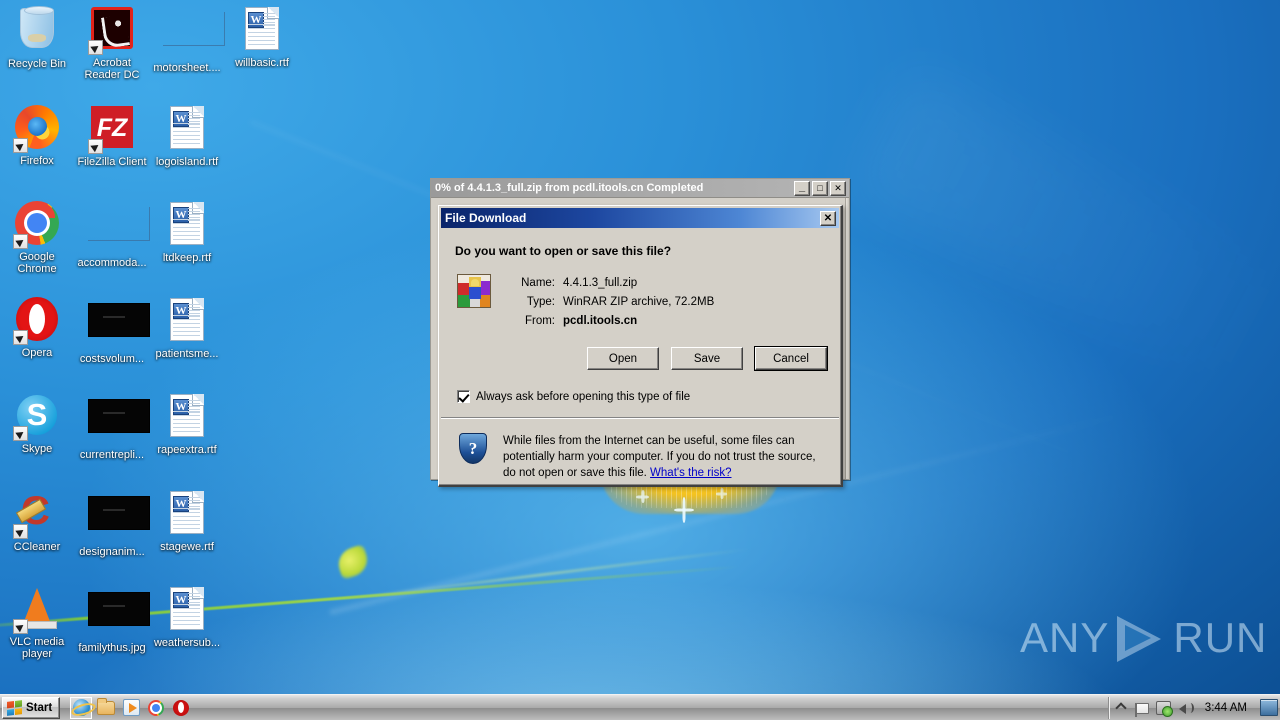 This screenshot has height=720, width=1280. What do you see at coordinates (187, 162) in the screenshot?
I see `desktop-icon-label: logoisland.rtf` at bounding box center [187, 162].